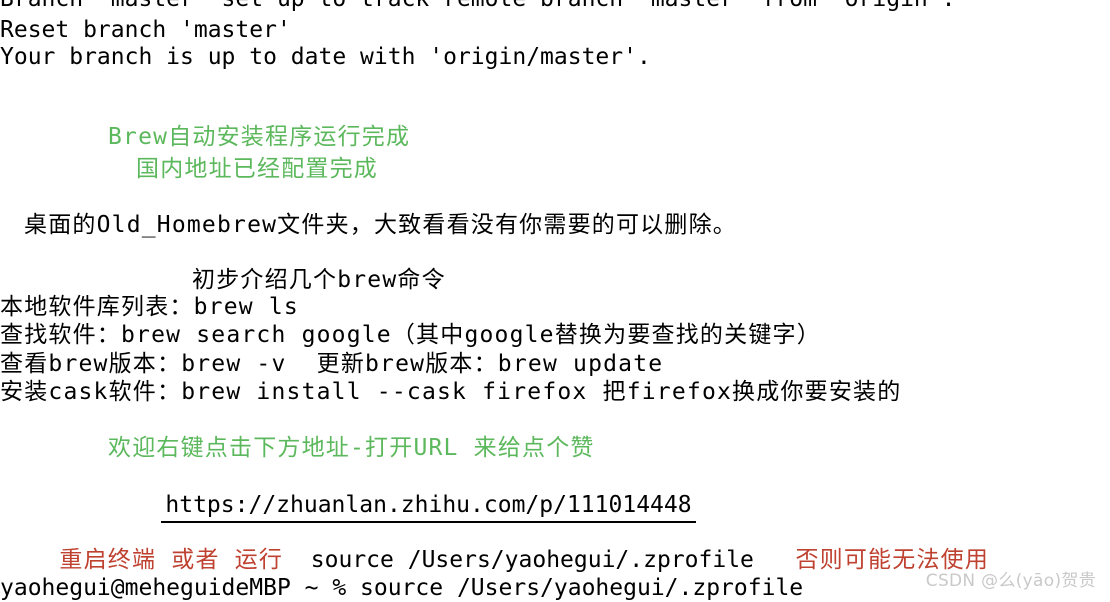  I want to click on source-zprofile-command: source /Users/yaohegui/.zprofile, so click(532, 560).